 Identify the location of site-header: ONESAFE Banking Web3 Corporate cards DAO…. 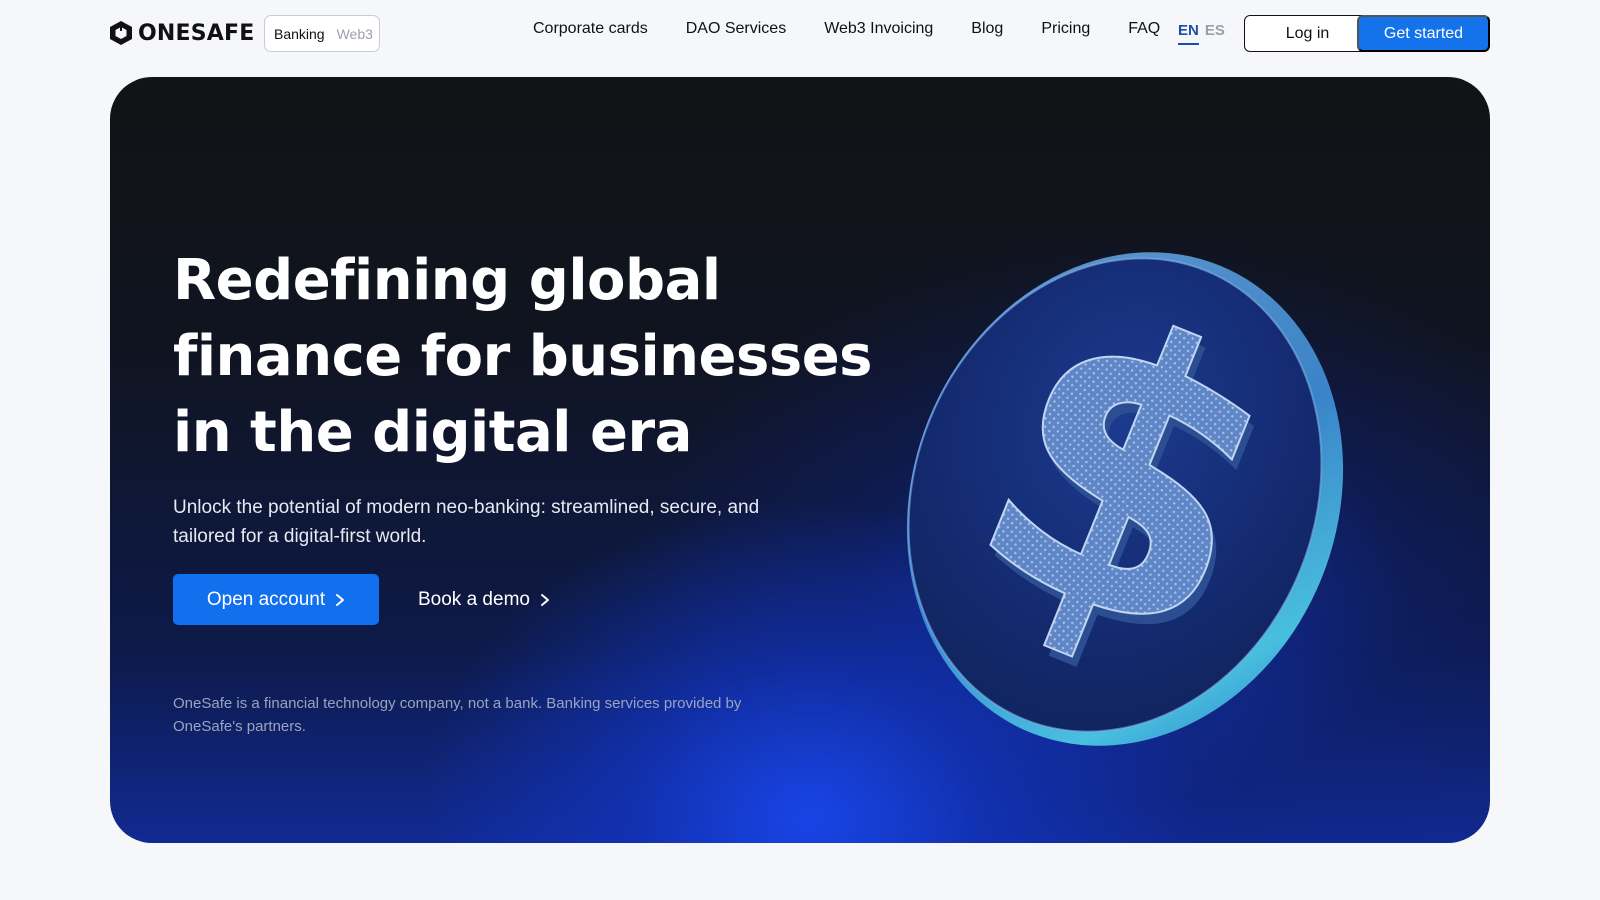
(800, 33).